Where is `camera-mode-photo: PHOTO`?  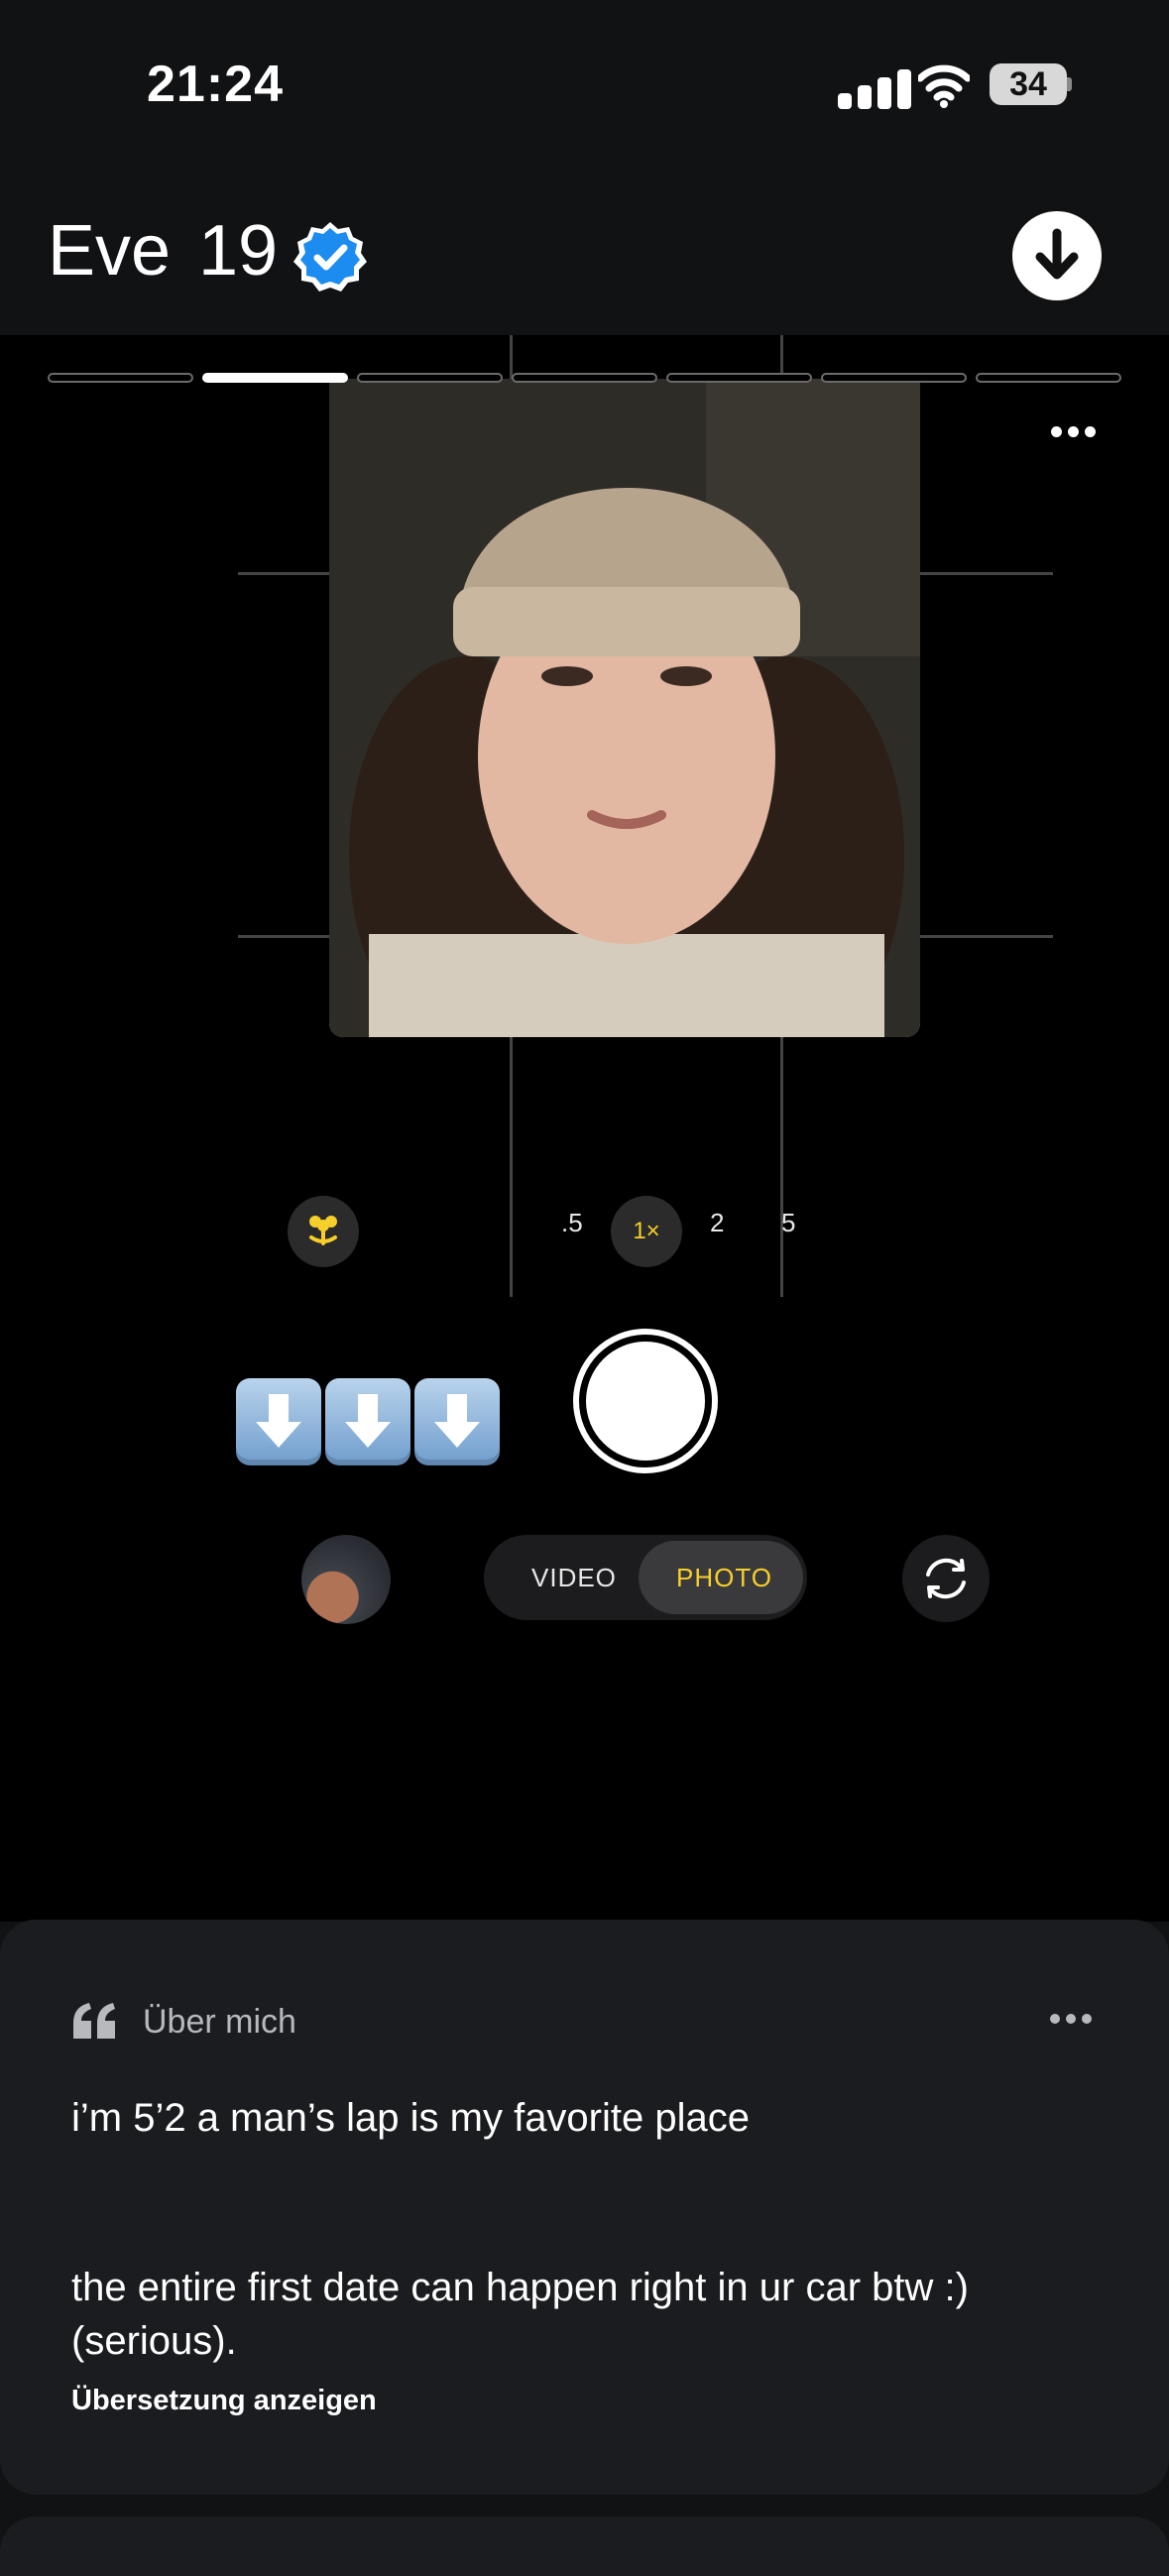 camera-mode-photo: PHOTO is located at coordinates (724, 1577).